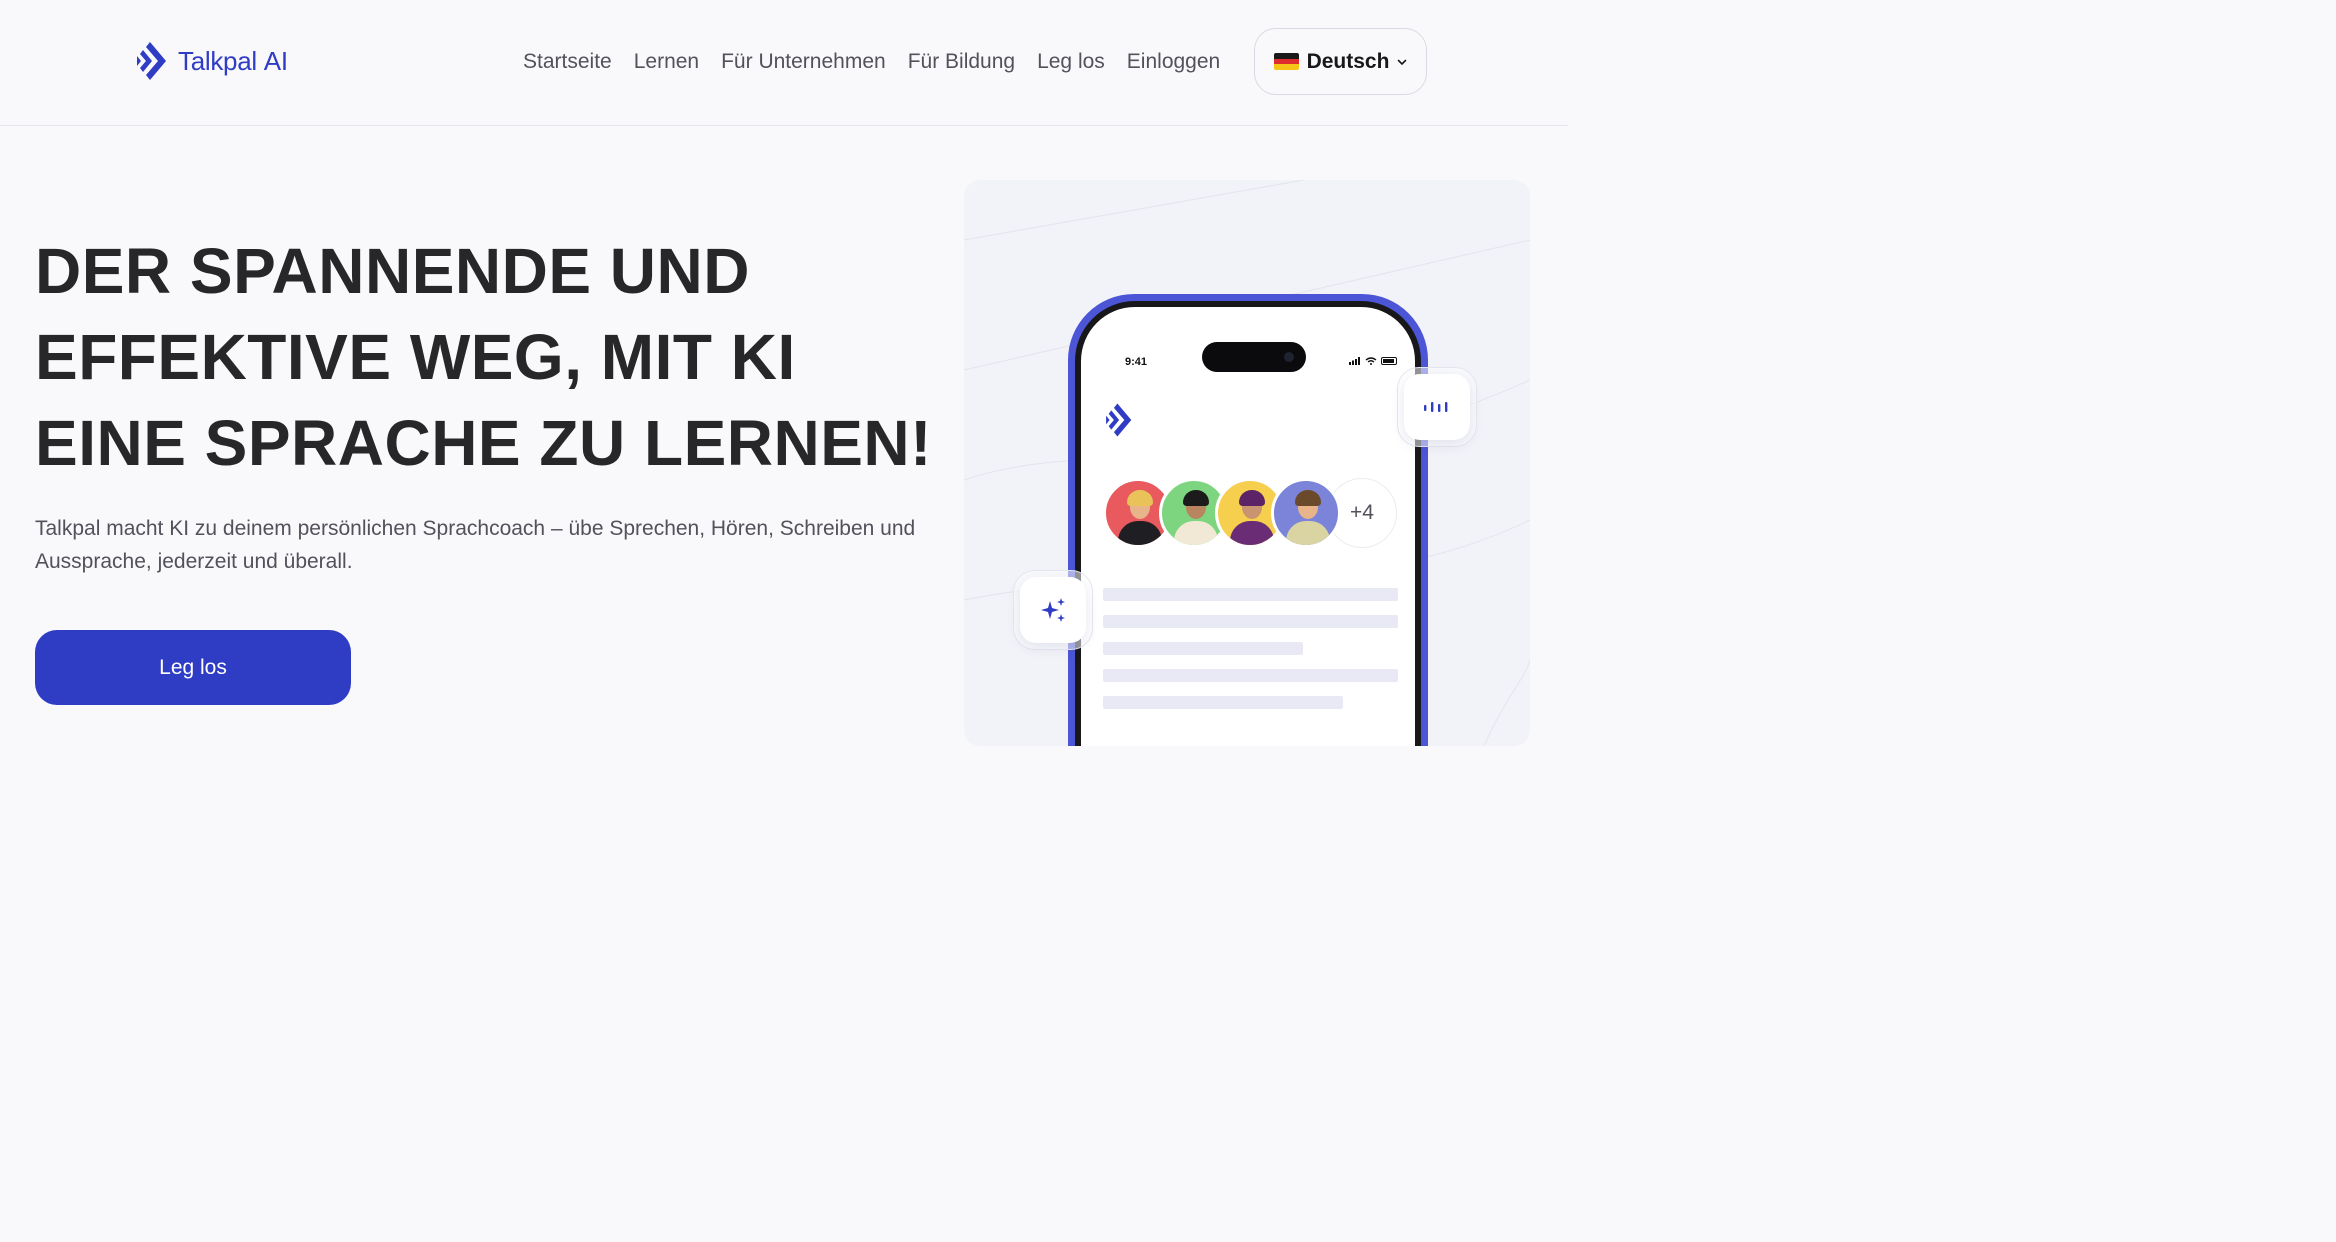 This screenshot has width=2336, height=1242. I want to click on nav-fuer-bildung: Für Bildung, so click(961, 62).